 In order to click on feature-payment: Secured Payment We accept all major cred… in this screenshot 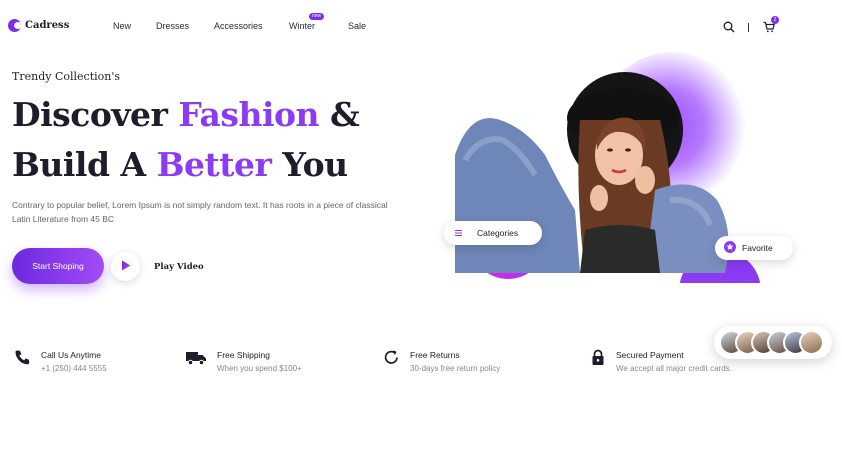, I will do `click(661, 361)`.